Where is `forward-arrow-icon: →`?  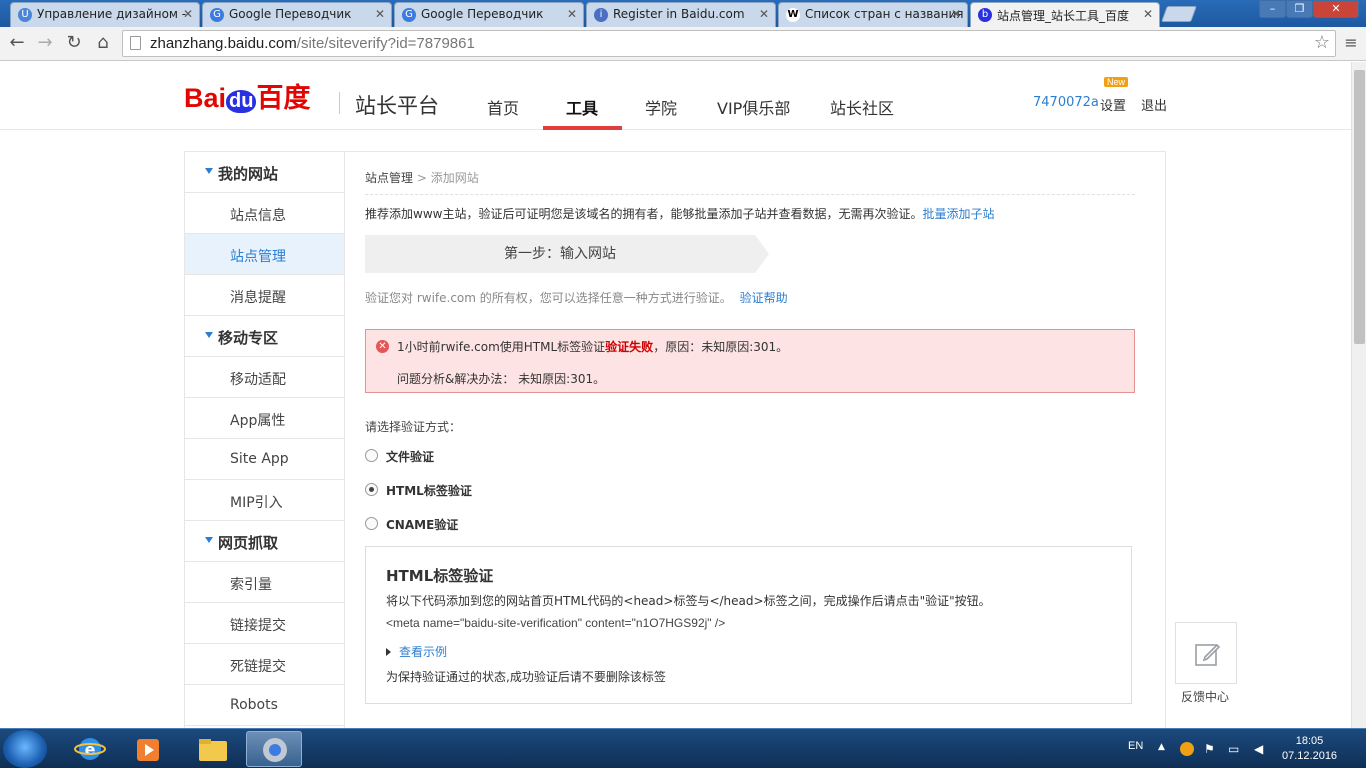
forward-arrow-icon: → is located at coordinates (45, 43).